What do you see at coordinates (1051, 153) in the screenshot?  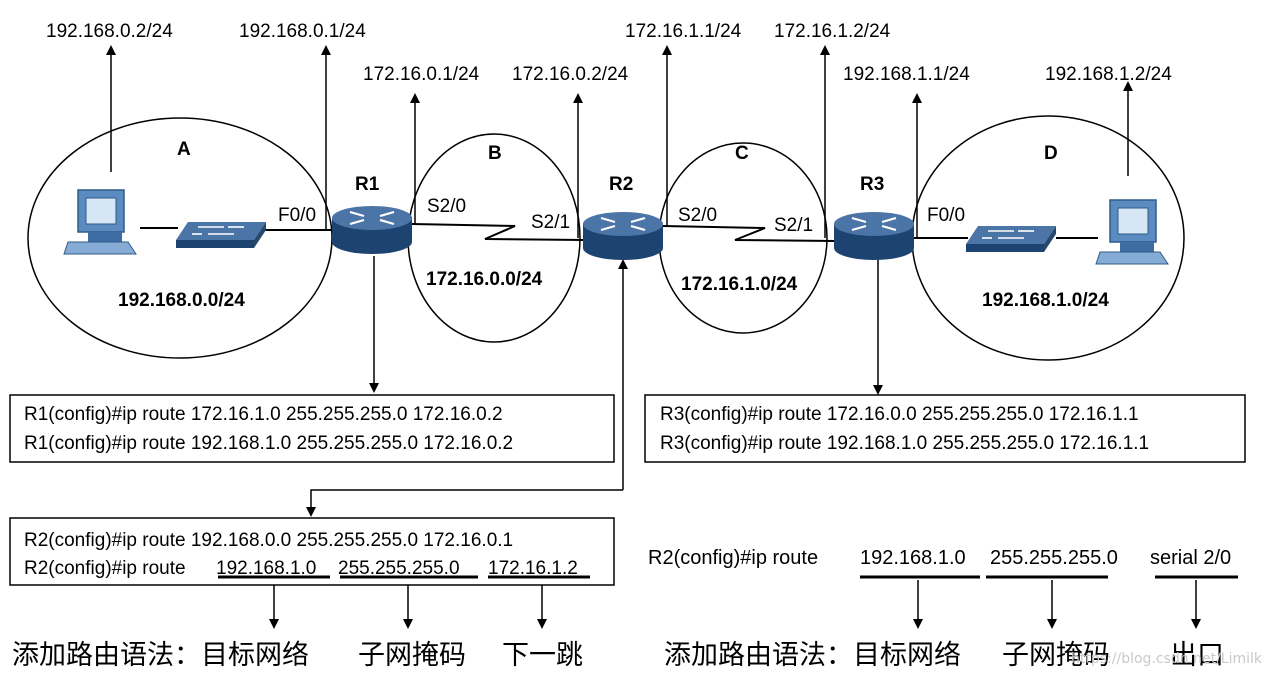 I see `network-d-name: D` at bounding box center [1051, 153].